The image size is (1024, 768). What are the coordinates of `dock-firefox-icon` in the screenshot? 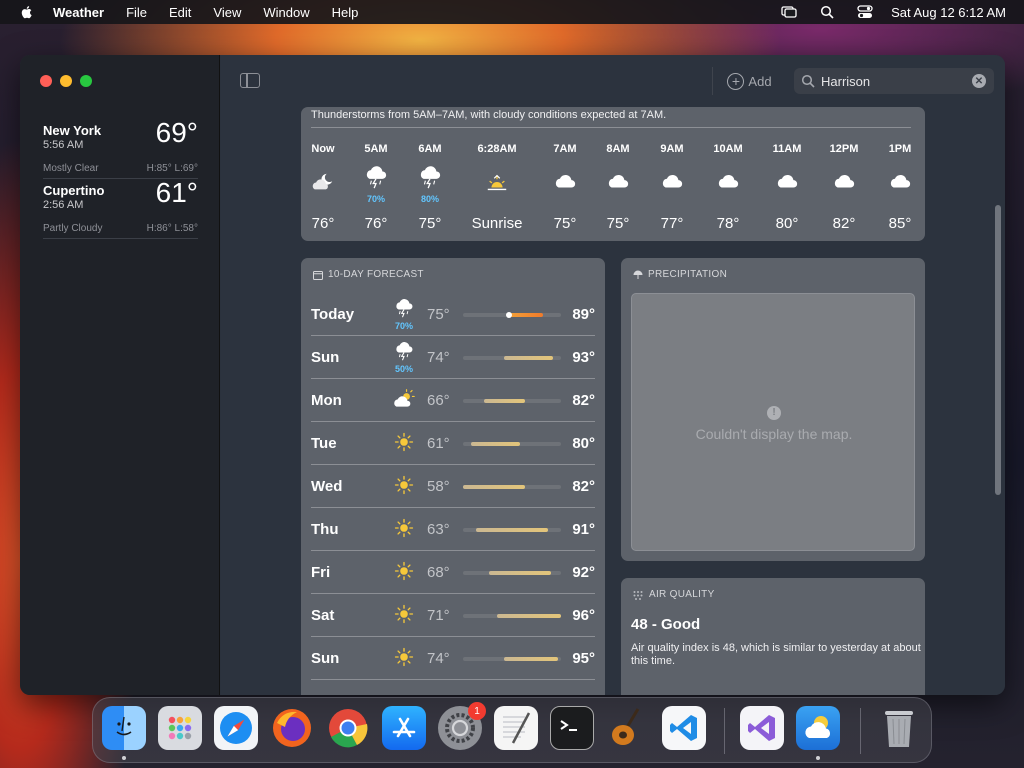 It's located at (292, 728).